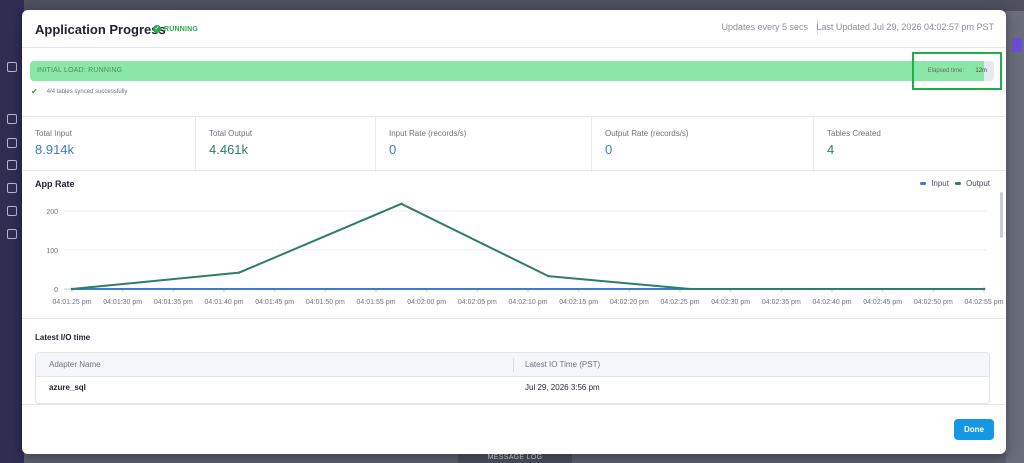 This screenshot has width=1024, height=463. I want to click on column-divider, so click(513, 365).